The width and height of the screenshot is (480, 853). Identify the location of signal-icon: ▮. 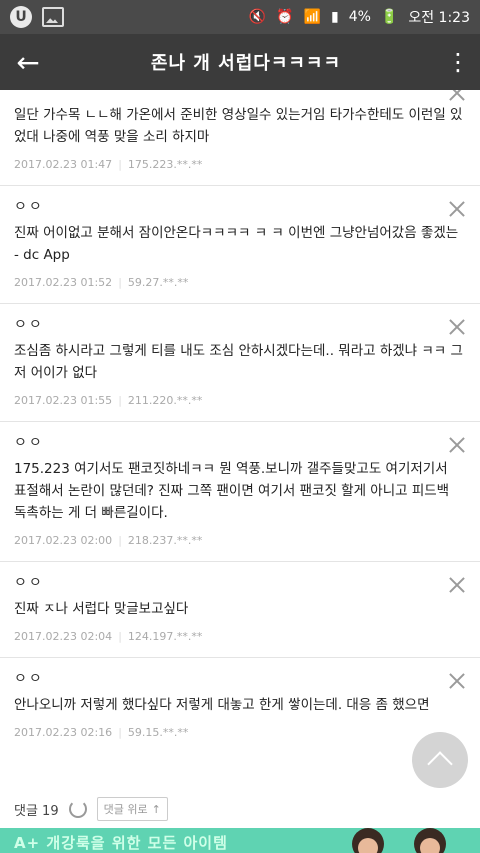
(334, 17).